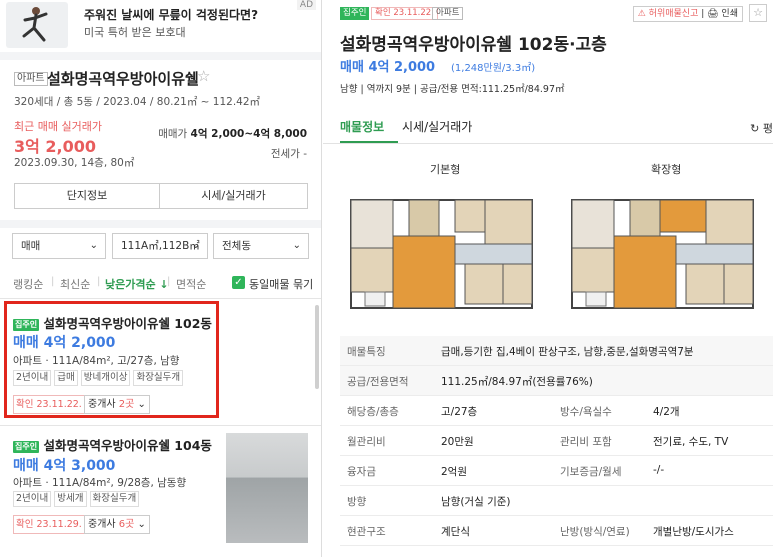  I want to click on row-key: 해당층/총층, so click(373, 412).